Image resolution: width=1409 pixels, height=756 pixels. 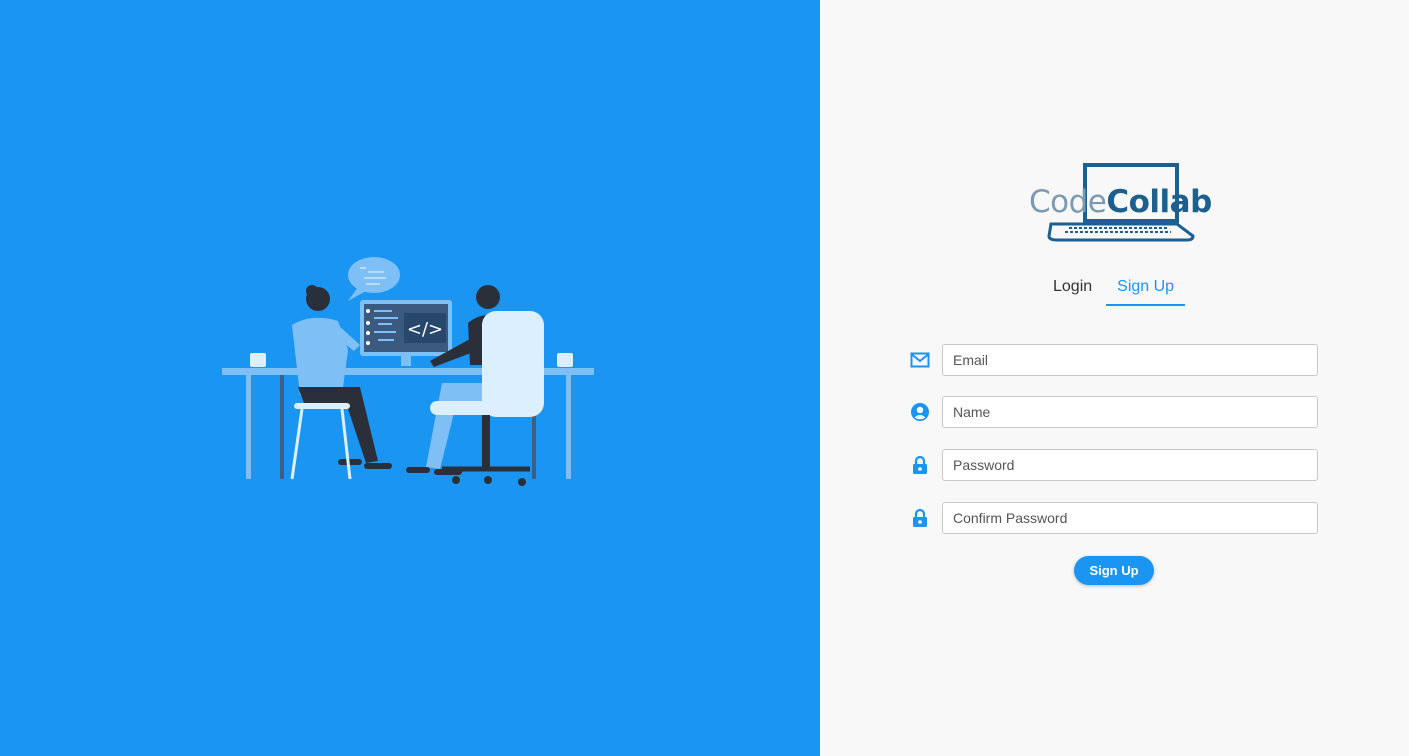 What do you see at coordinates (1114, 570) in the screenshot?
I see `sign-up-button: Sign Up` at bounding box center [1114, 570].